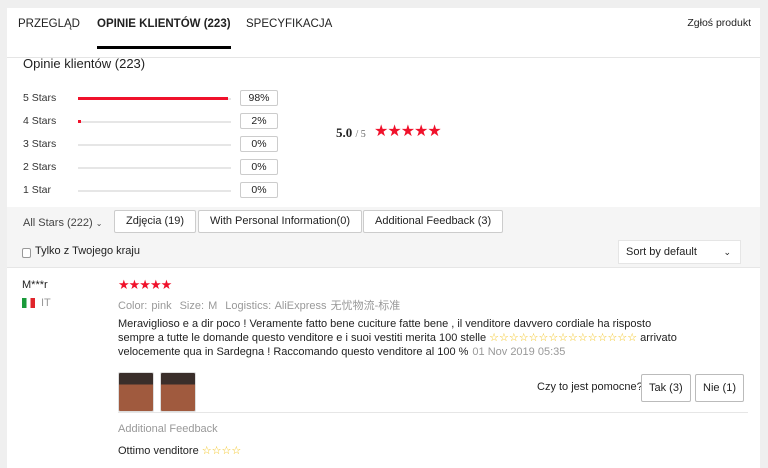  I want to click on personal-info-filter-button: With Personal Information(0), so click(280, 221).